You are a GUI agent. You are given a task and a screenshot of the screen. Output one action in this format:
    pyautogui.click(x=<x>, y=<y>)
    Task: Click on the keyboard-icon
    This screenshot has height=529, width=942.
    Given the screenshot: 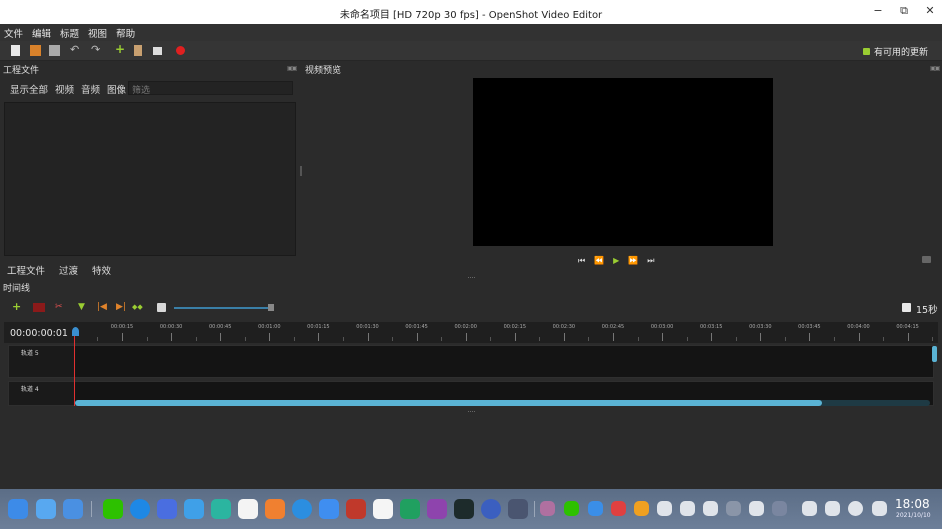 What is the action you would take?
    pyautogui.click(x=733, y=508)
    